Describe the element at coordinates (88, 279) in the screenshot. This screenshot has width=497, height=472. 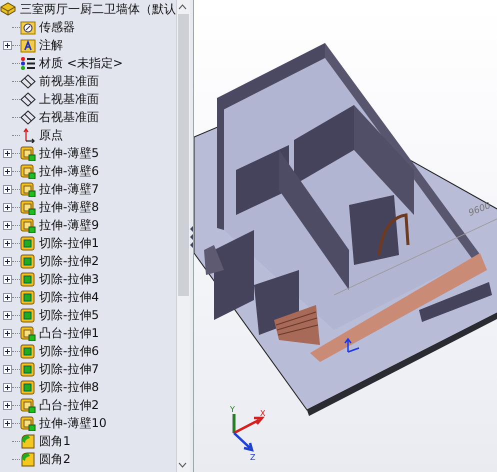
I see `tree-item: 切除-拉伸3` at that location.